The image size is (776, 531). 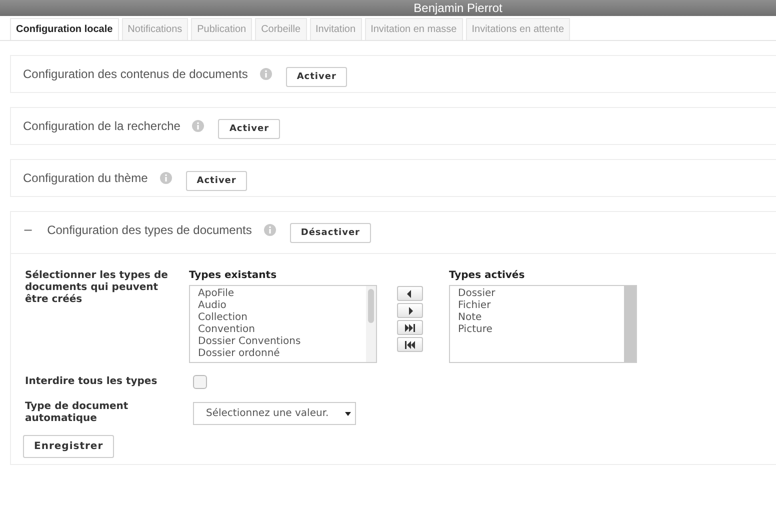 I want to click on user-name: Benjamin Pierrot, so click(x=458, y=8).